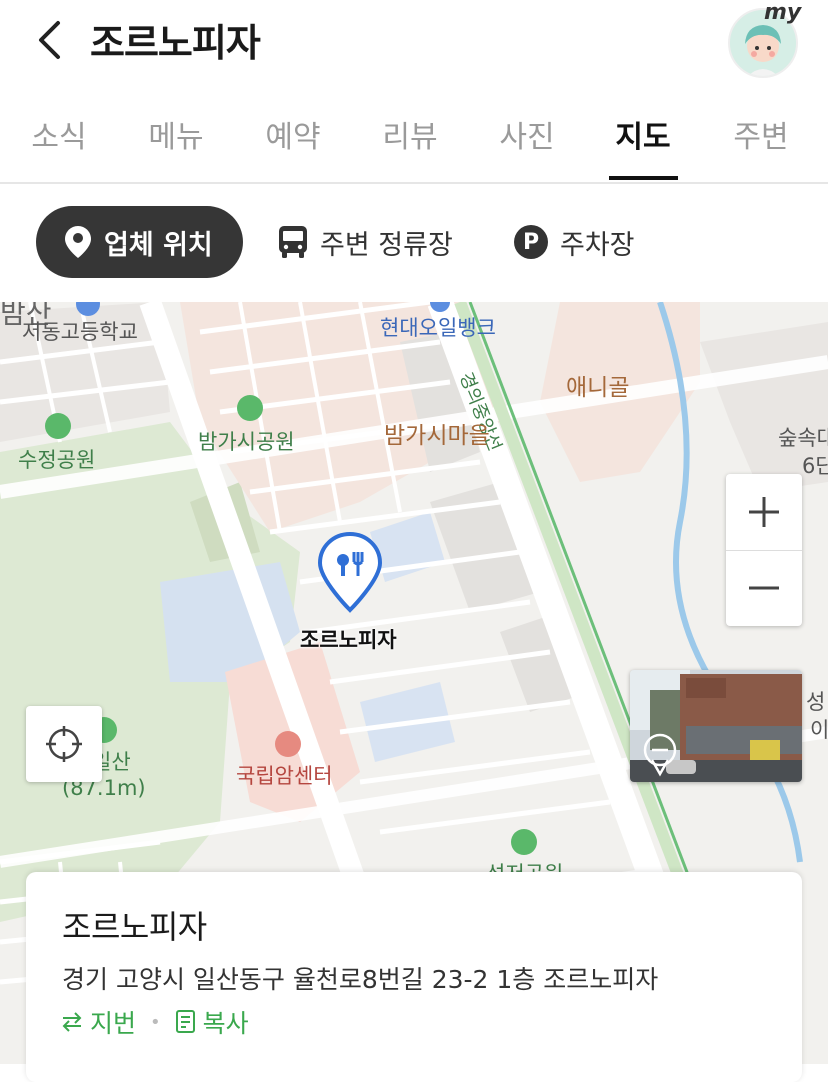 The height and width of the screenshot is (1082, 828). I want to click on tab-map: 지도, so click(643, 134).